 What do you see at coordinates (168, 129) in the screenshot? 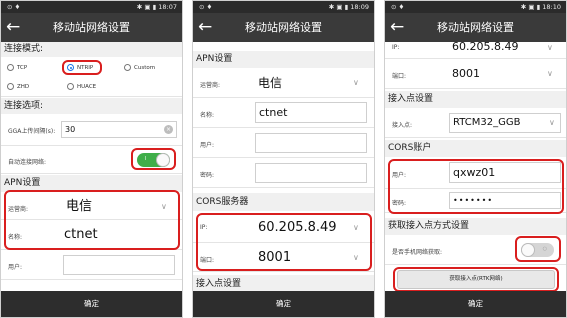
I see `clear-icon: ×` at bounding box center [168, 129].